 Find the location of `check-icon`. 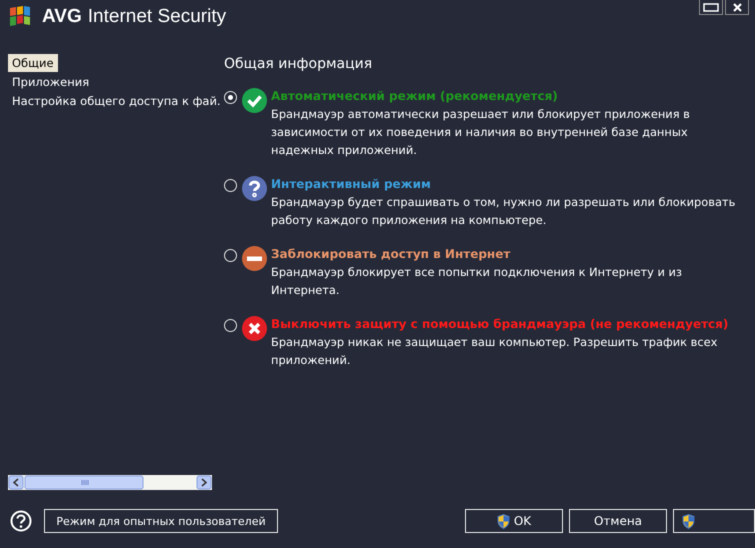

check-icon is located at coordinates (254, 100).